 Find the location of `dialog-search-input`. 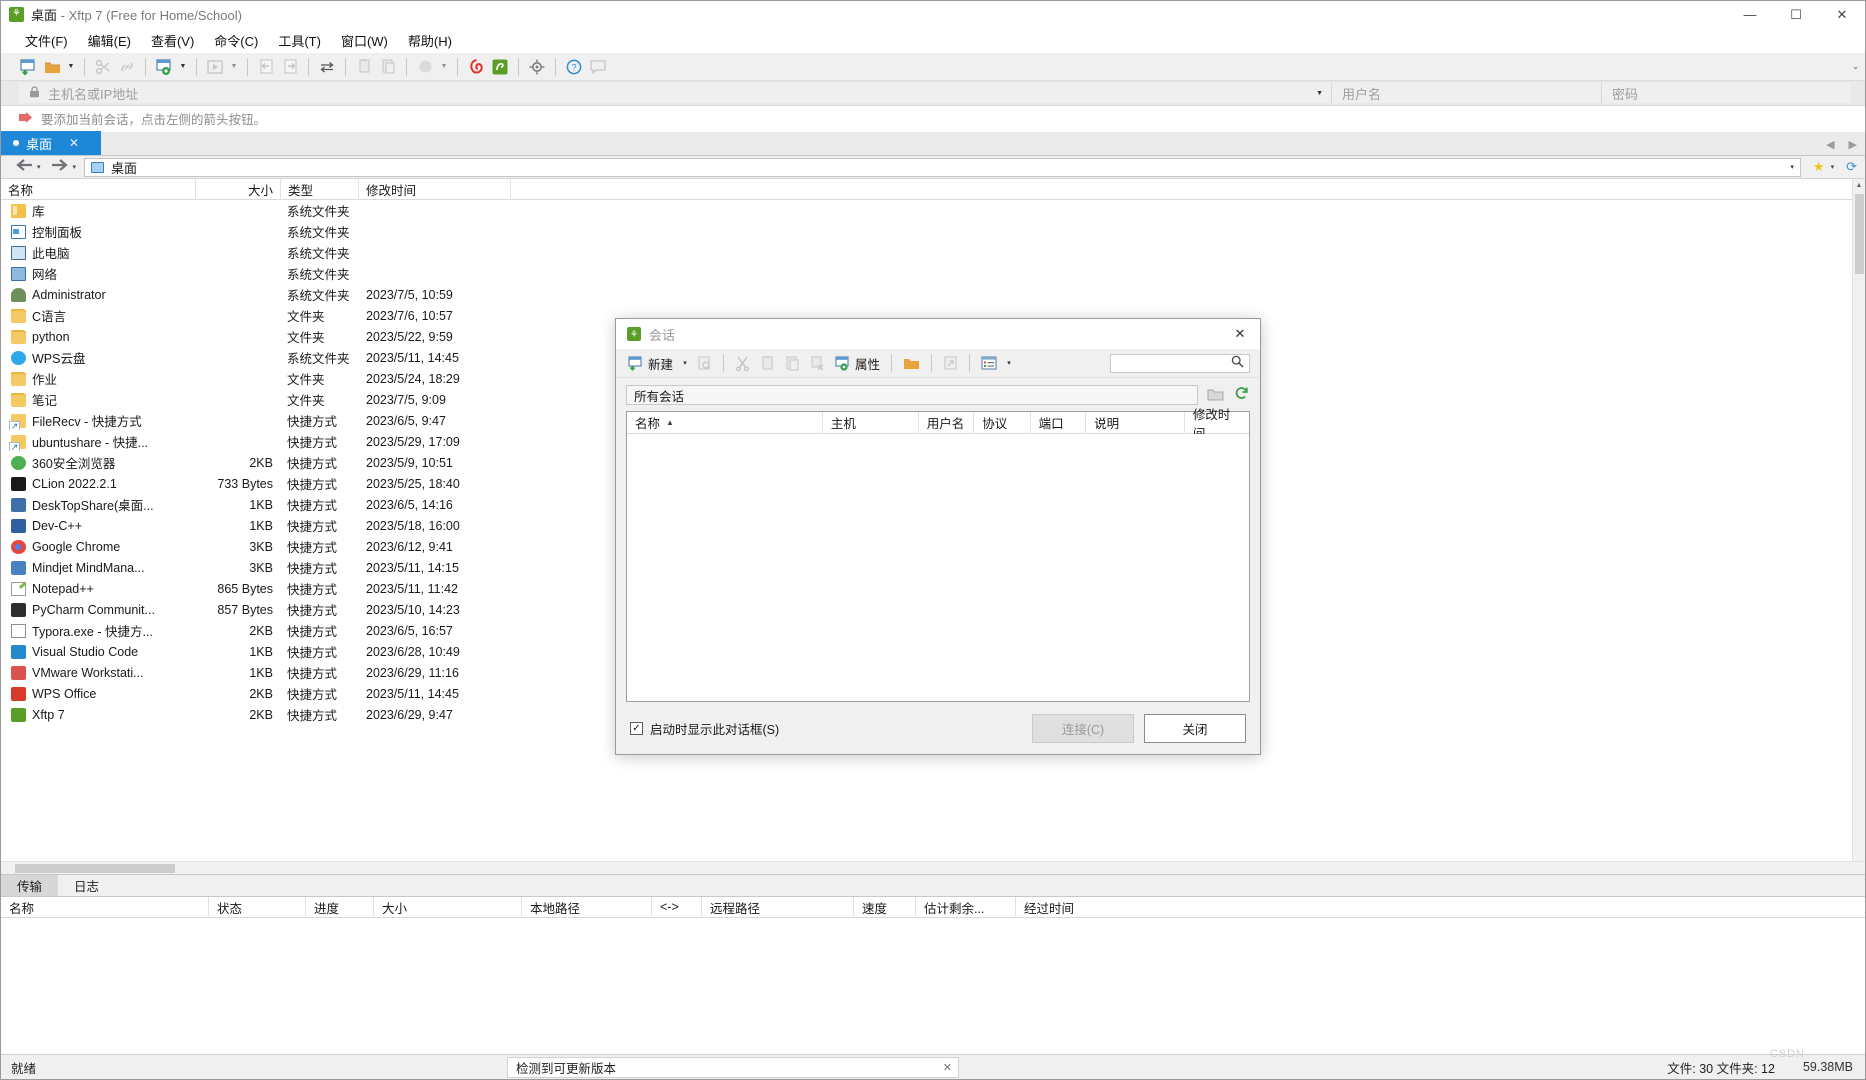

dialog-search-input is located at coordinates (1180, 363).